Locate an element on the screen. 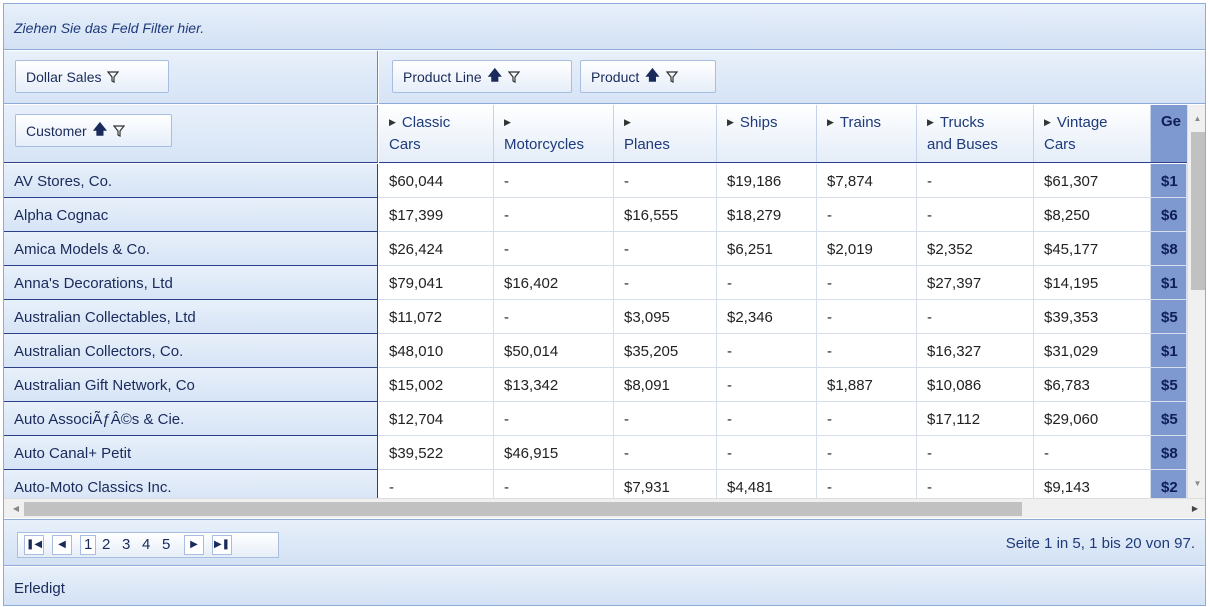  grand-total-cell: $1 is located at coordinates (1169, 181).